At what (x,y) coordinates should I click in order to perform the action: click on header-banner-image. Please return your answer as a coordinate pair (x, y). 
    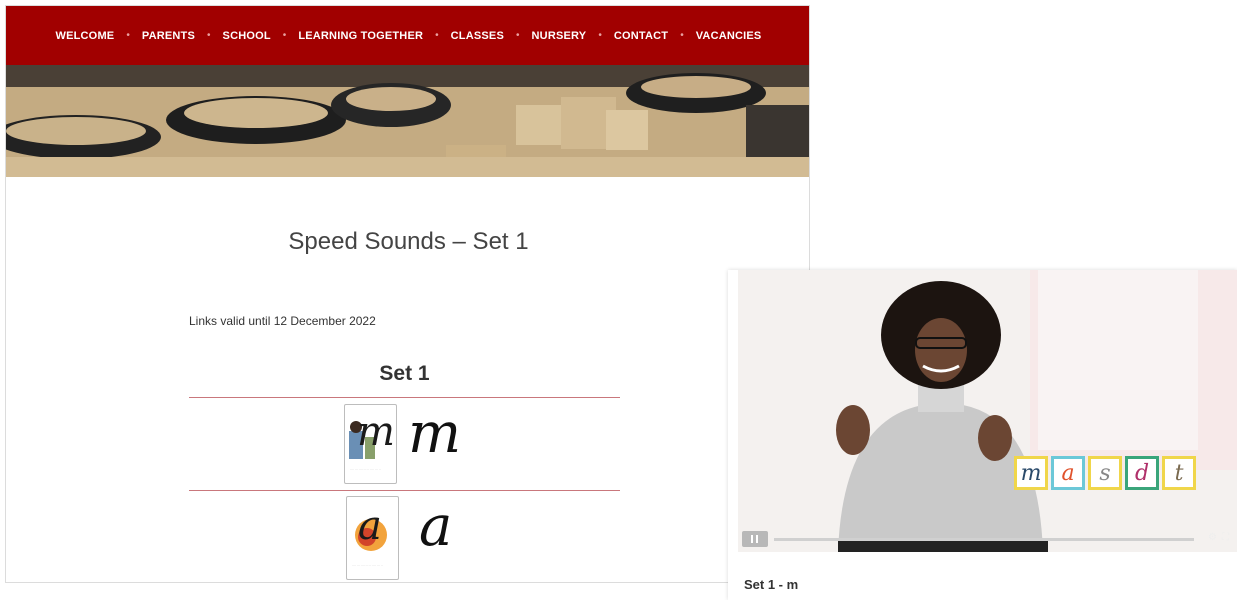
    Looking at the image, I should click on (407, 121).